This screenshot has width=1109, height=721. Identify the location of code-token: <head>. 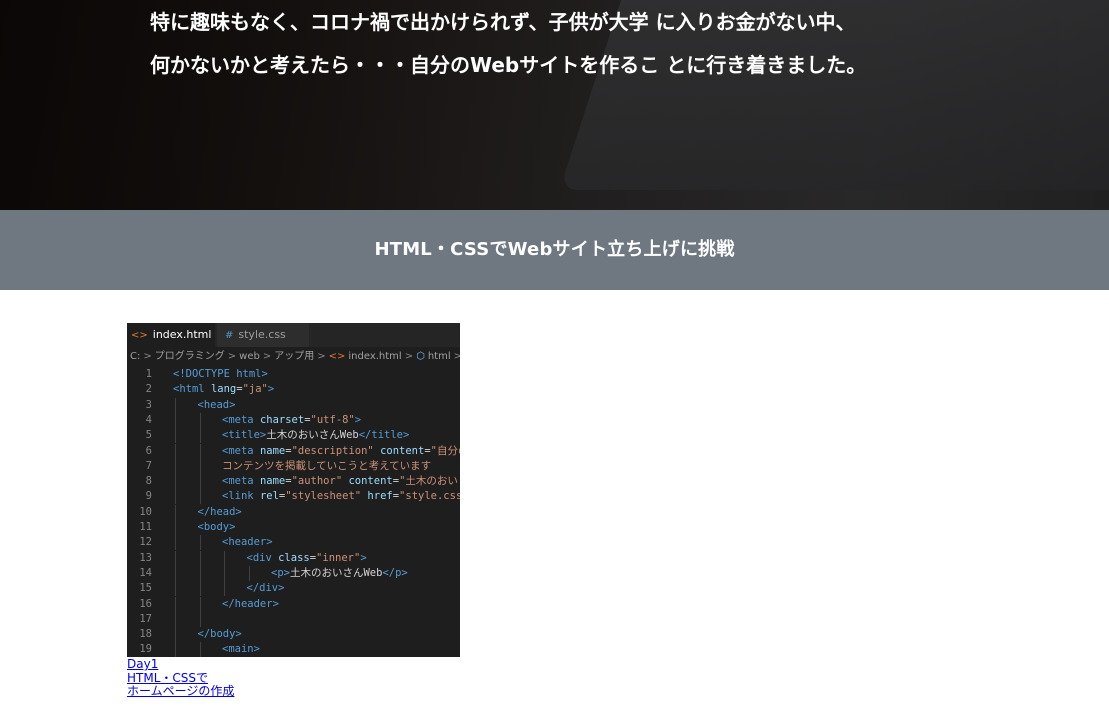
(216, 404).